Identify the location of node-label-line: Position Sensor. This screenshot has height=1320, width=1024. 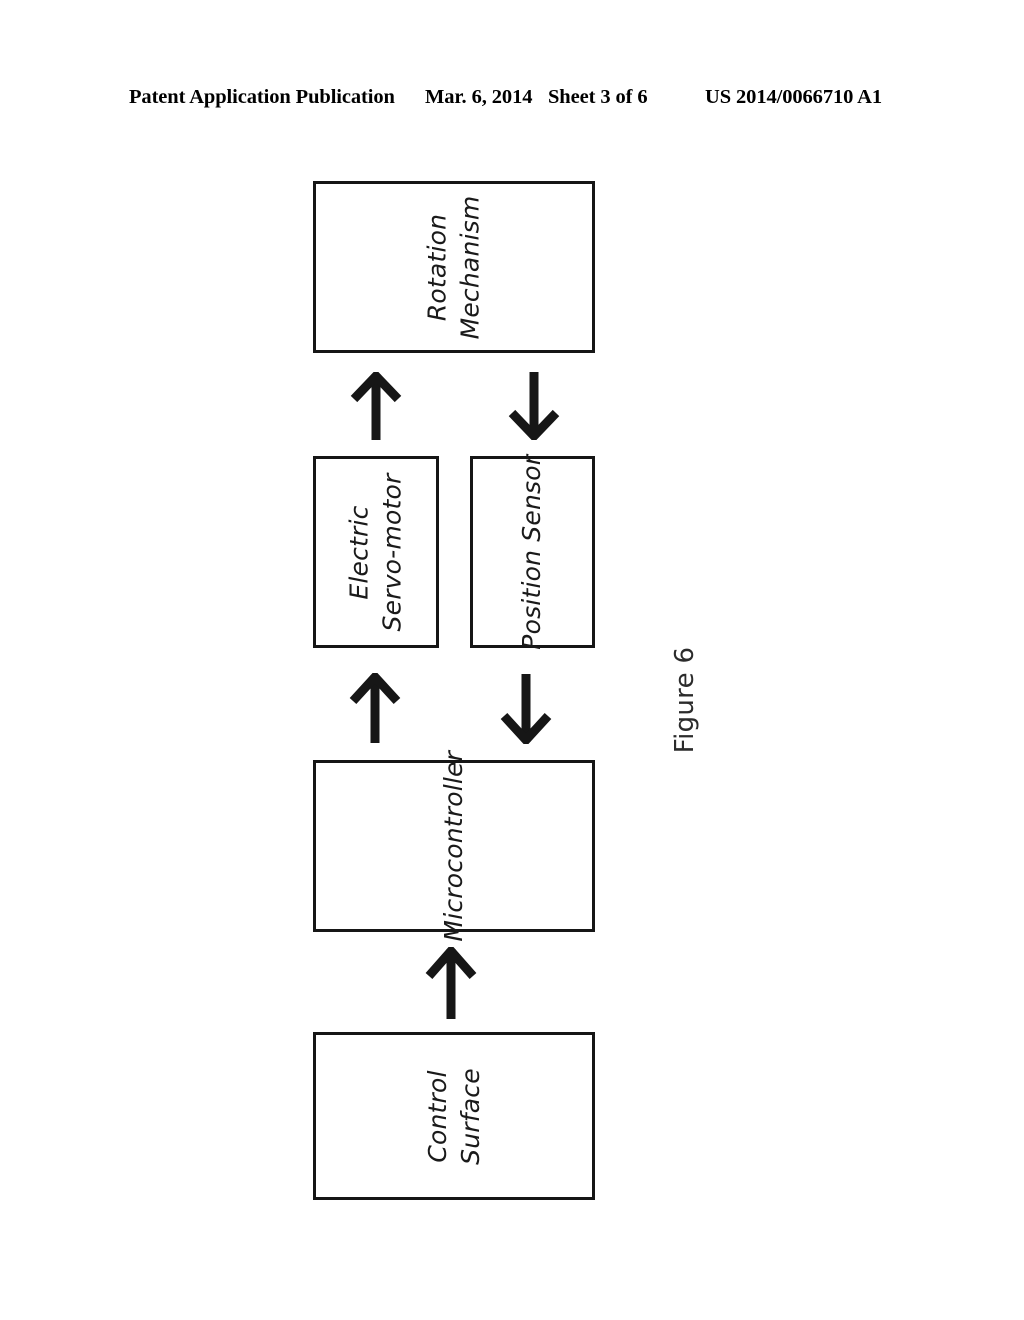
(532, 552).